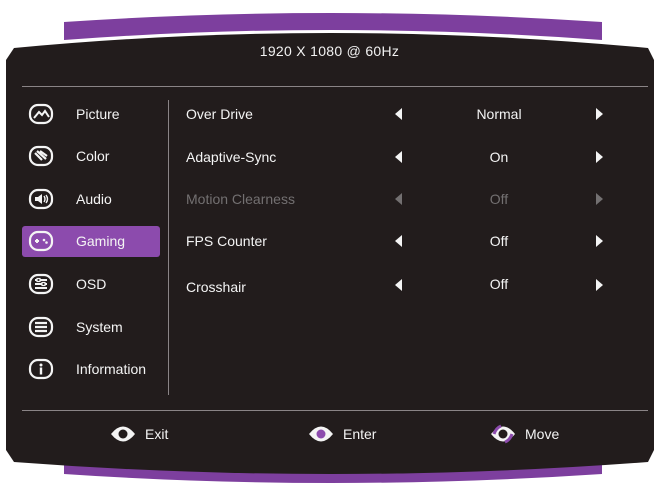 The width and height of the screenshot is (659, 490). Describe the element at coordinates (335, 410) in the screenshot. I see `bottom-divider` at that location.